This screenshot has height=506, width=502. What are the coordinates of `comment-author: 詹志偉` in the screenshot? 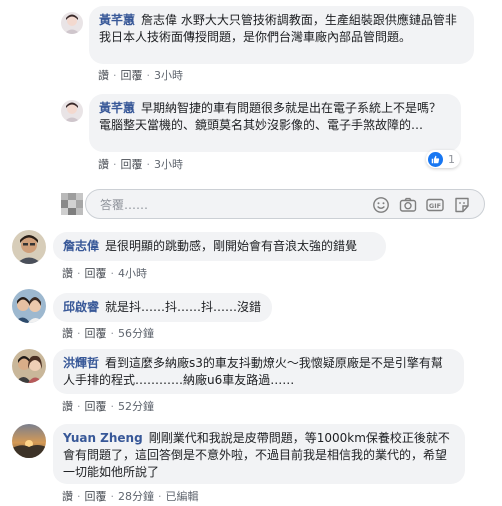 It's located at (81, 246).